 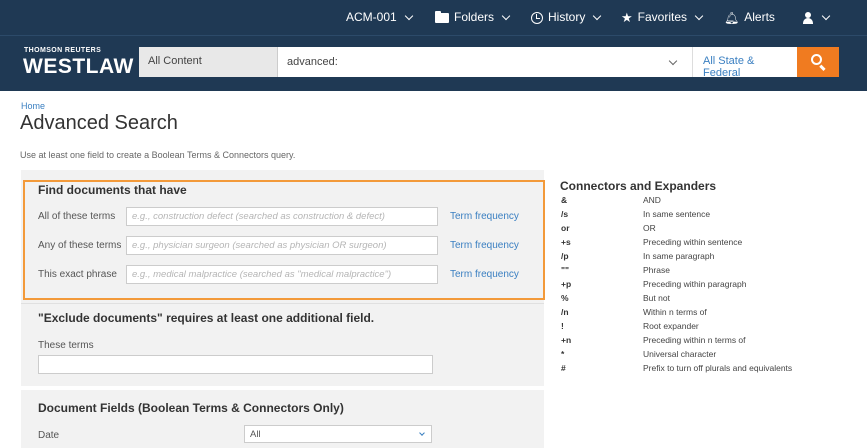 What do you see at coordinates (816, 17) in the screenshot?
I see `user-menu` at bounding box center [816, 17].